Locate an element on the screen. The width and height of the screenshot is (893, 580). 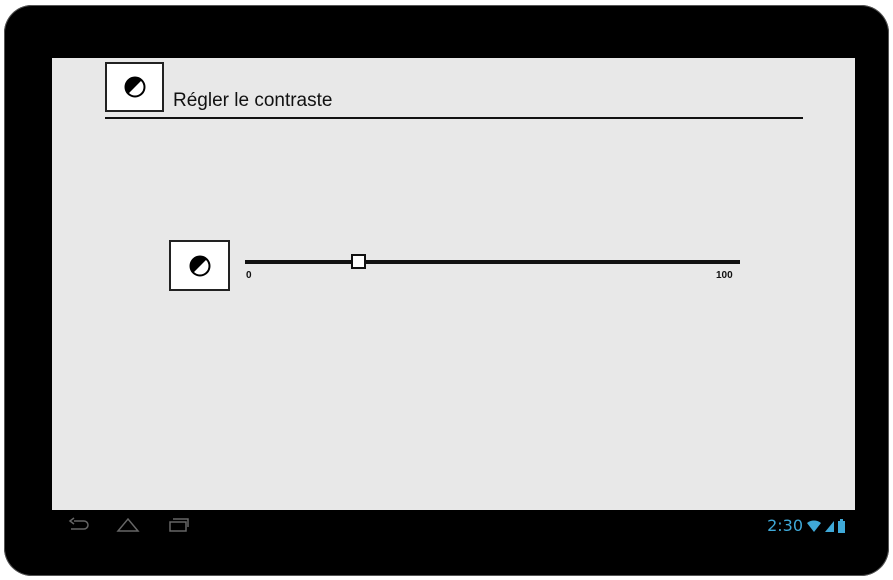
contrast-slider-thumb is located at coordinates (359, 261).